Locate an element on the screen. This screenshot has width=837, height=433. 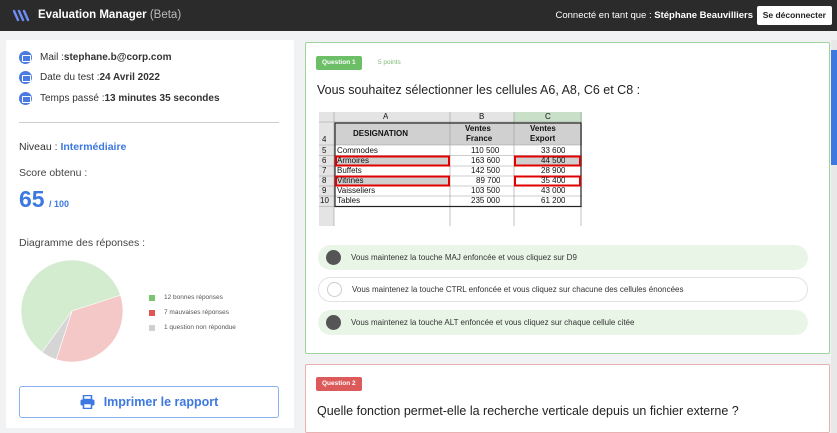
score: 65 / 100 is located at coordinates (44, 199).